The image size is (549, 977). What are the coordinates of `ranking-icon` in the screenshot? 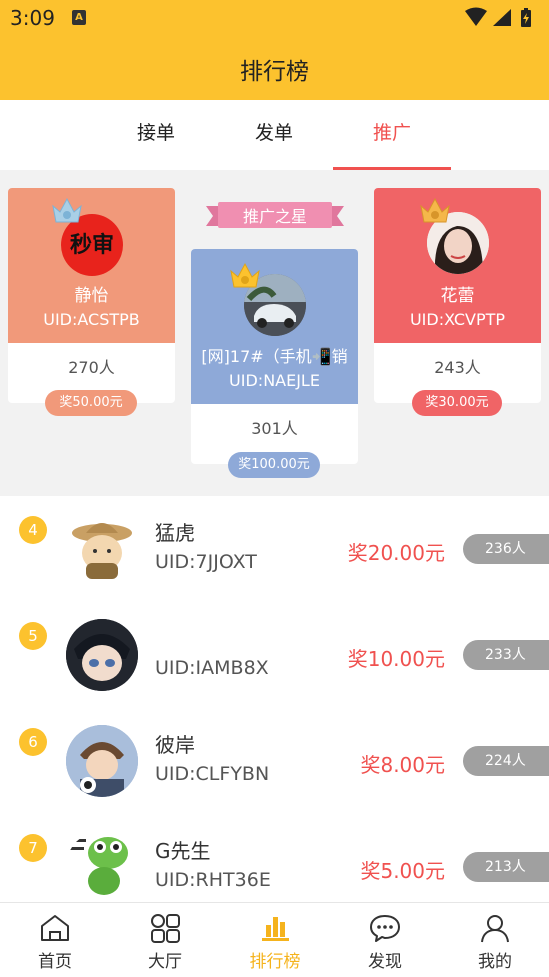 It's located at (275, 929).